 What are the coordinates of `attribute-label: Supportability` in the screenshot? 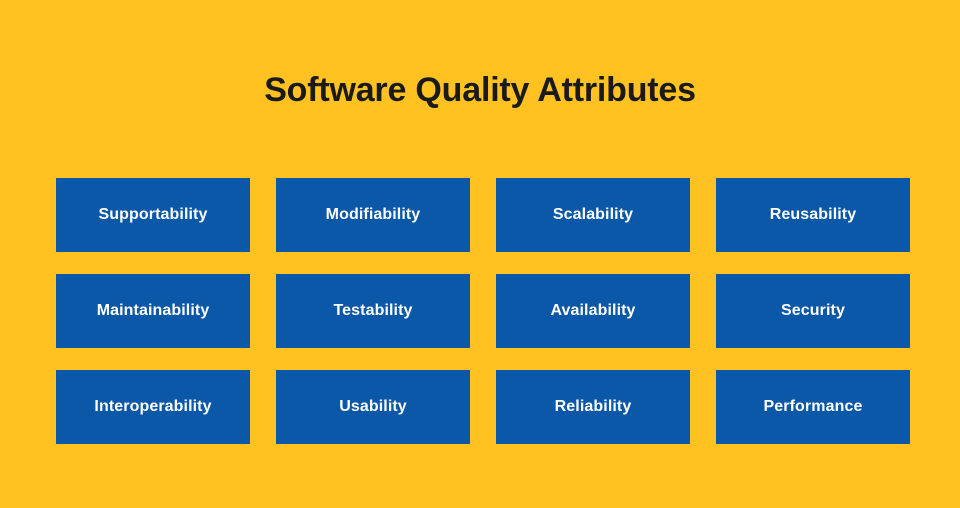 It's located at (153, 214).